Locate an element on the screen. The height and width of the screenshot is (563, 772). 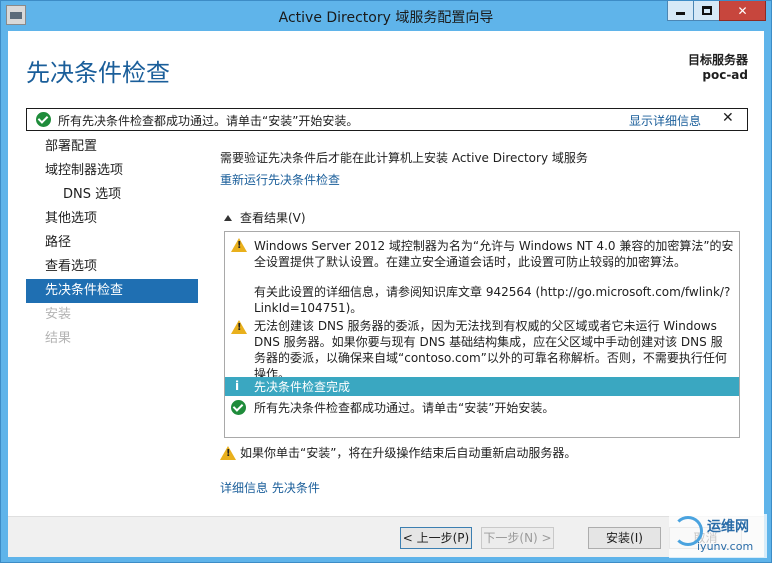
result-item-info: i 先决条件检查完成 is located at coordinates (482, 386).